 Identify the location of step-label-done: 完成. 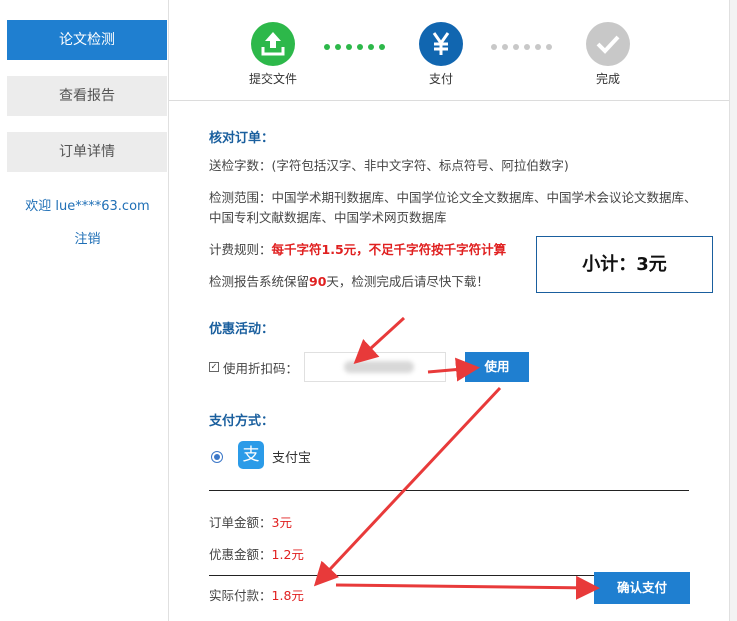
(607, 79).